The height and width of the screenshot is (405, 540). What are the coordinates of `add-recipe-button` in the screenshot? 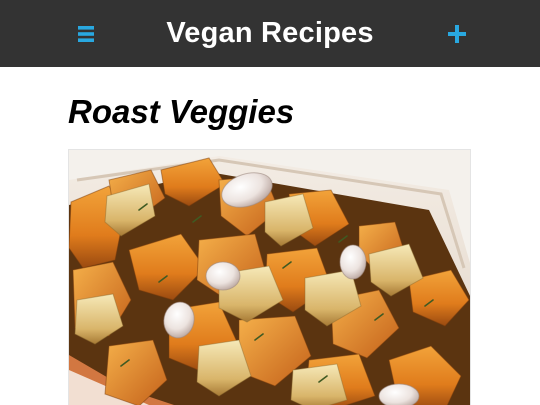 It's located at (457, 34).